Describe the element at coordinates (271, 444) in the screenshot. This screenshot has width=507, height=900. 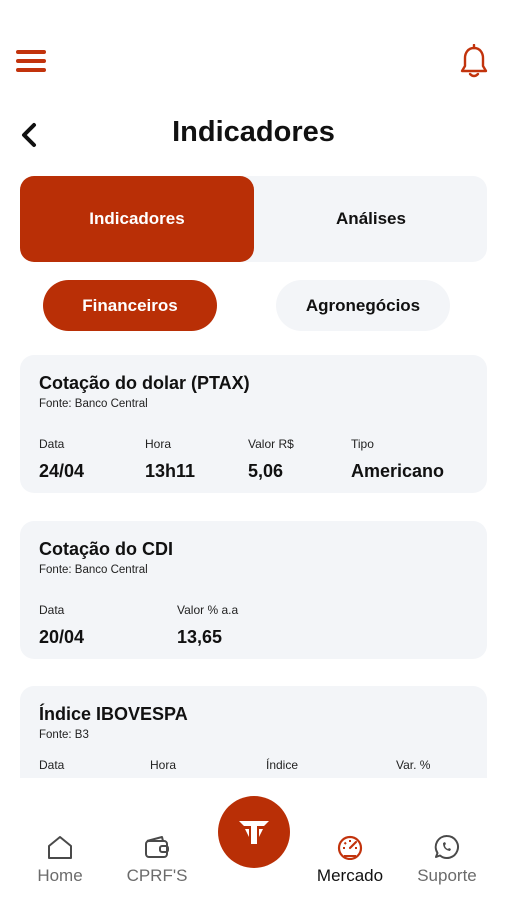
I see `field-label-valor: Valor R$` at that location.